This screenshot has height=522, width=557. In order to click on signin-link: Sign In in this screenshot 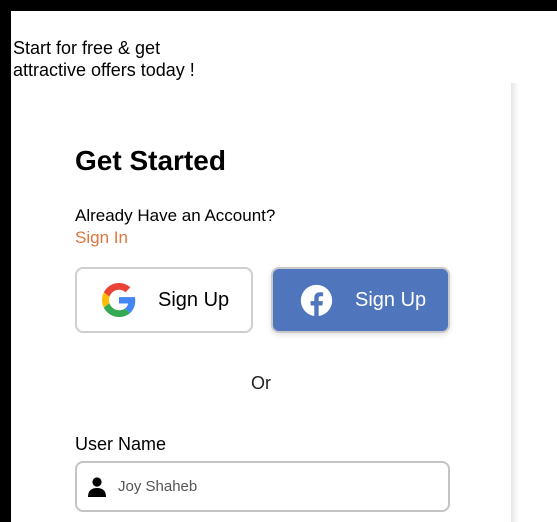, I will do `click(101, 238)`.